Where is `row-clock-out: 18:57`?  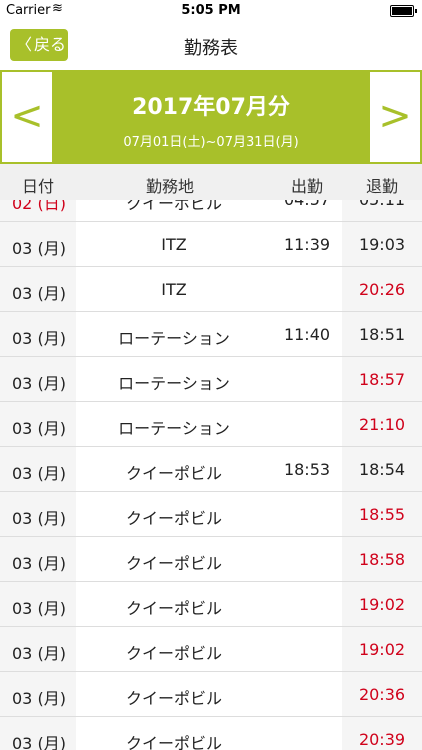 row-clock-out: 18:57 is located at coordinates (382, 379).